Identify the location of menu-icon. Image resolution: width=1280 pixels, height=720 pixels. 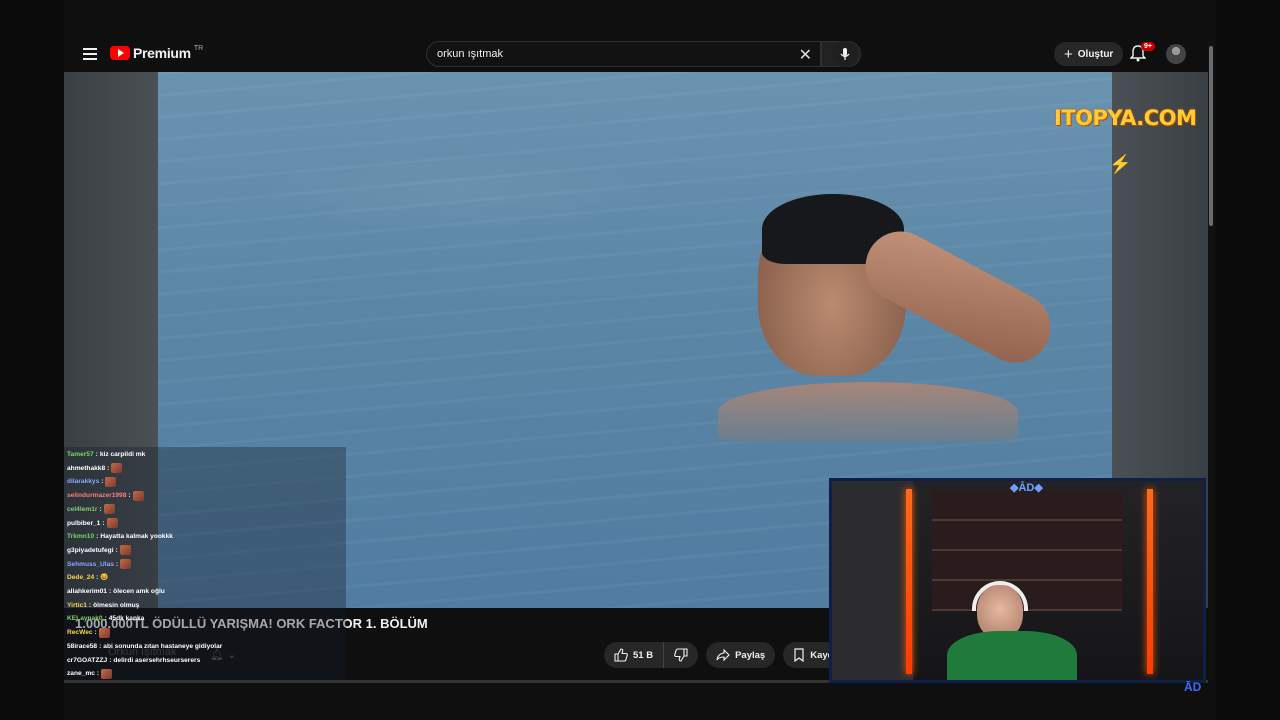
(90, 54).